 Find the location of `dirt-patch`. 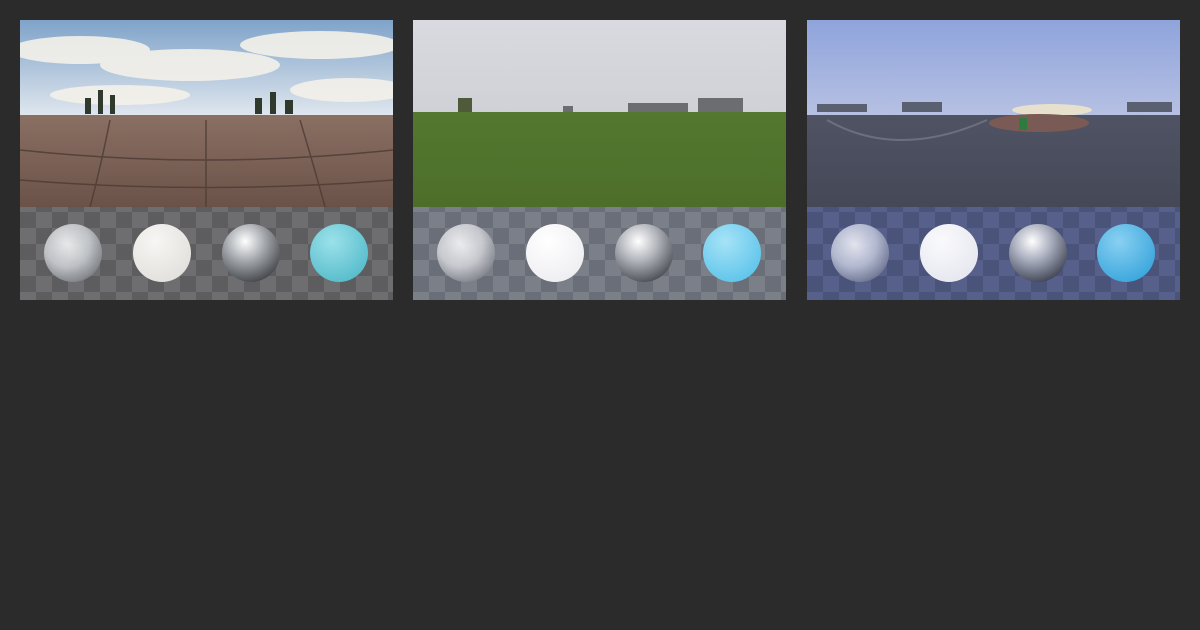

dirt-patch is located at coordinates (1039, 123).